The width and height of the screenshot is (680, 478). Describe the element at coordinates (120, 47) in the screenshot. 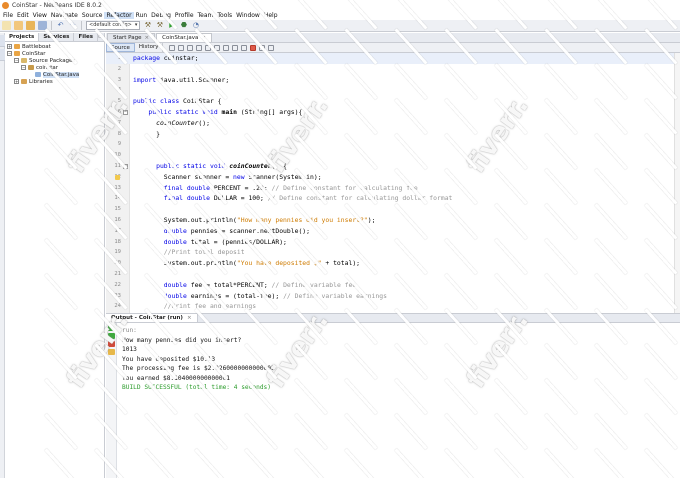

I see `source-view-button: Source` at that location.